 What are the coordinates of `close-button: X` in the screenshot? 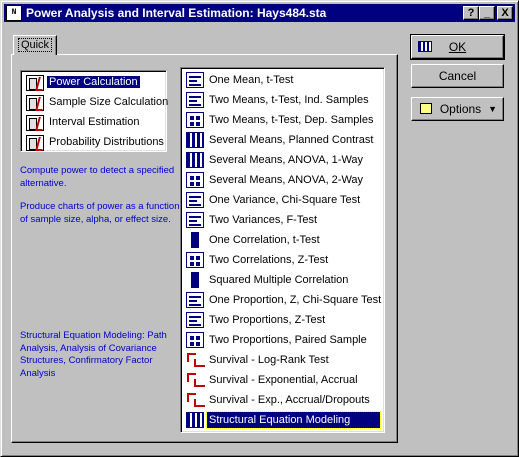 It's located at (505, 13).